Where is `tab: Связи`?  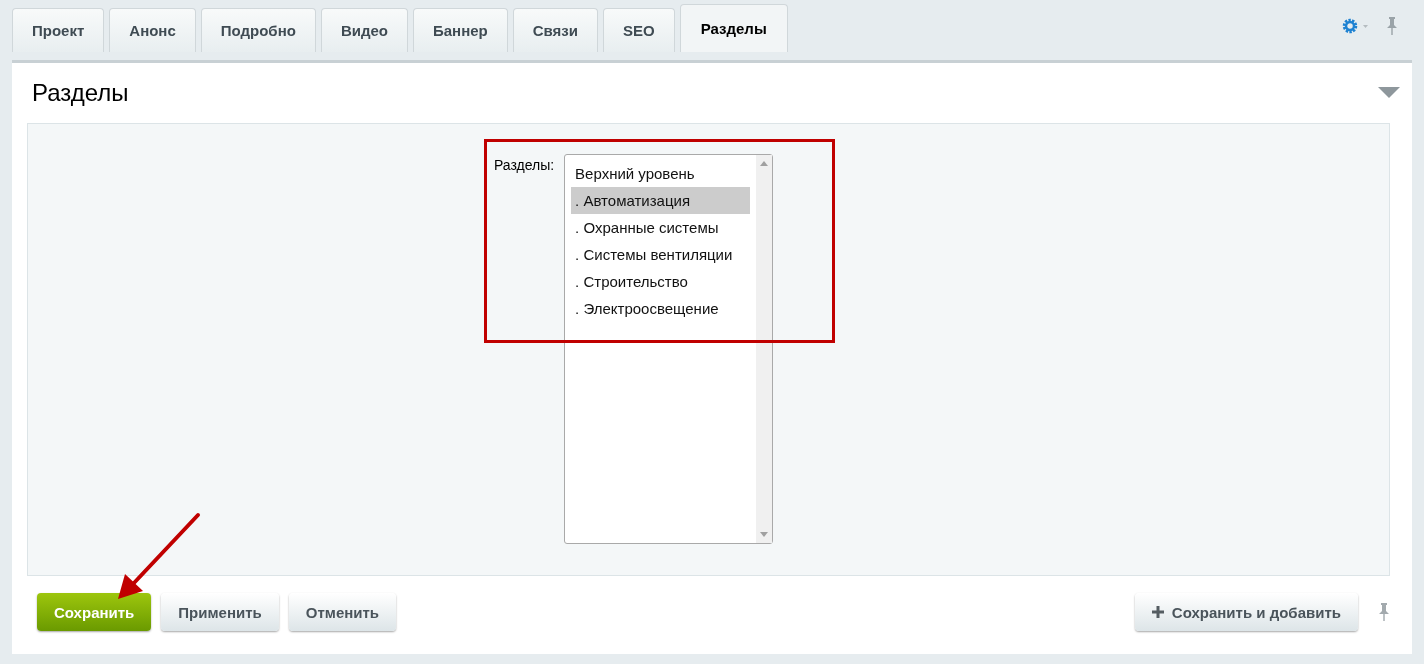 tab: Связи is located at coordinates (555, 30).